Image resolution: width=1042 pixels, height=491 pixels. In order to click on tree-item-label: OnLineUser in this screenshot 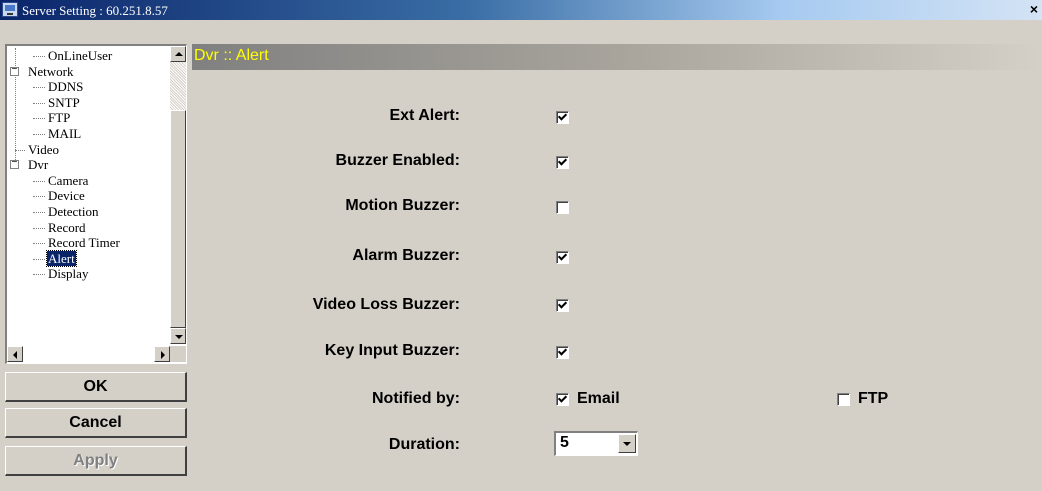, I will do `click(80, 55)`.